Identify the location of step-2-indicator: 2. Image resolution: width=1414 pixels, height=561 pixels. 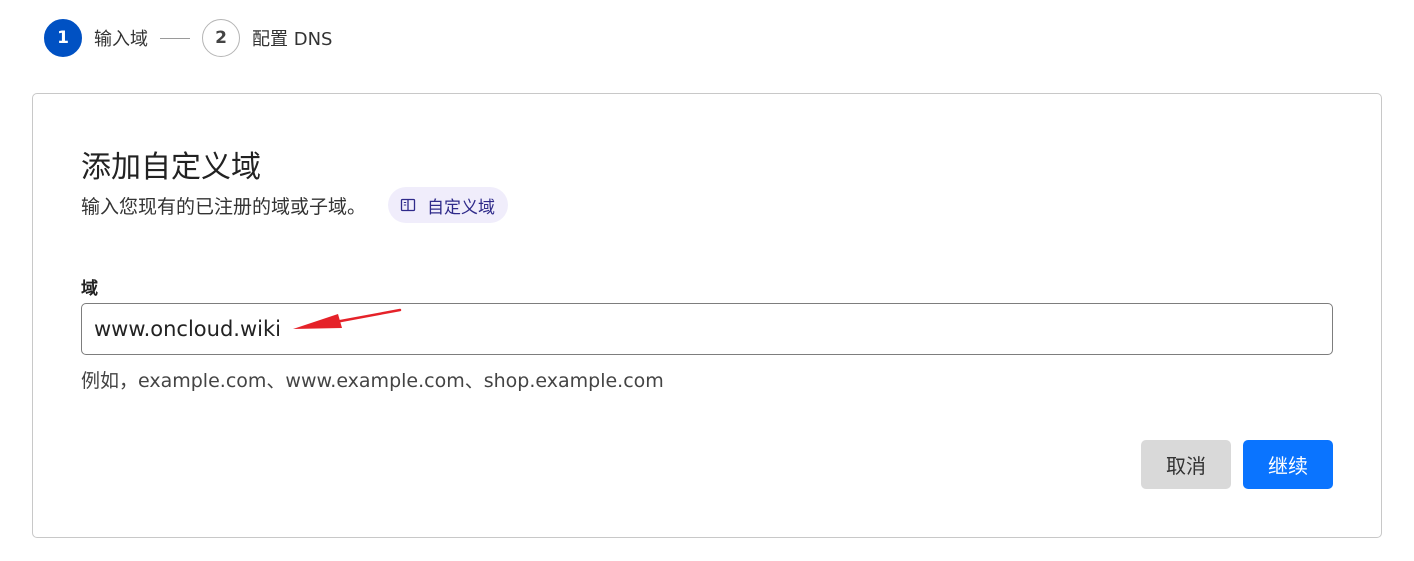
(221, 38).